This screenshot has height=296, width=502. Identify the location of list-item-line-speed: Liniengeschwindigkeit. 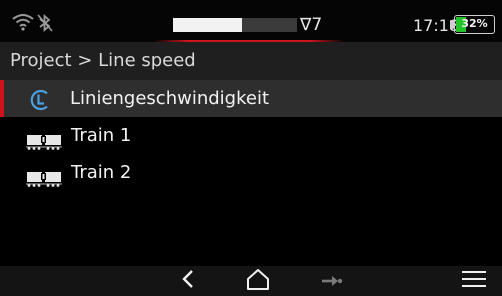
(251, 98).